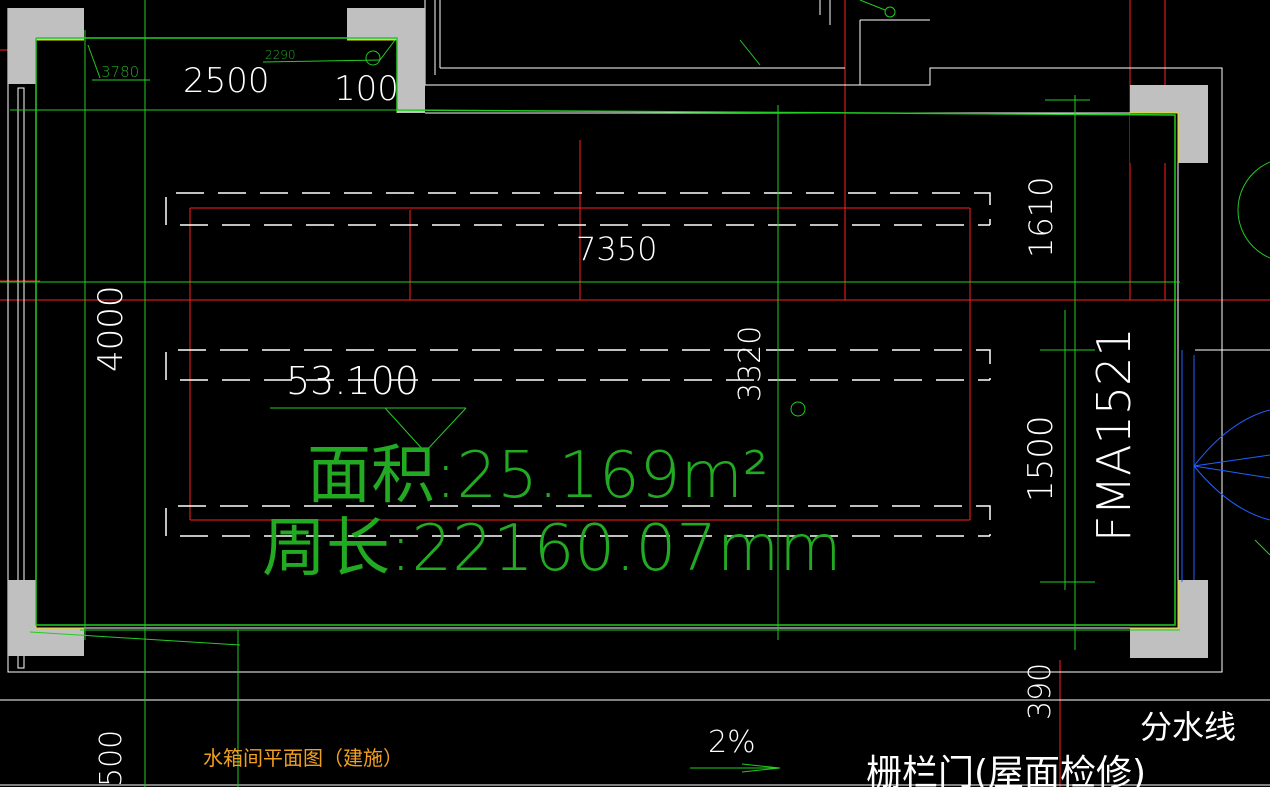 The width and height of the screenshot is (1270, 787). Describe the element at coordinates (1114, 434) in the screenshot. I see `door-code-label: FMA1521` at that location.